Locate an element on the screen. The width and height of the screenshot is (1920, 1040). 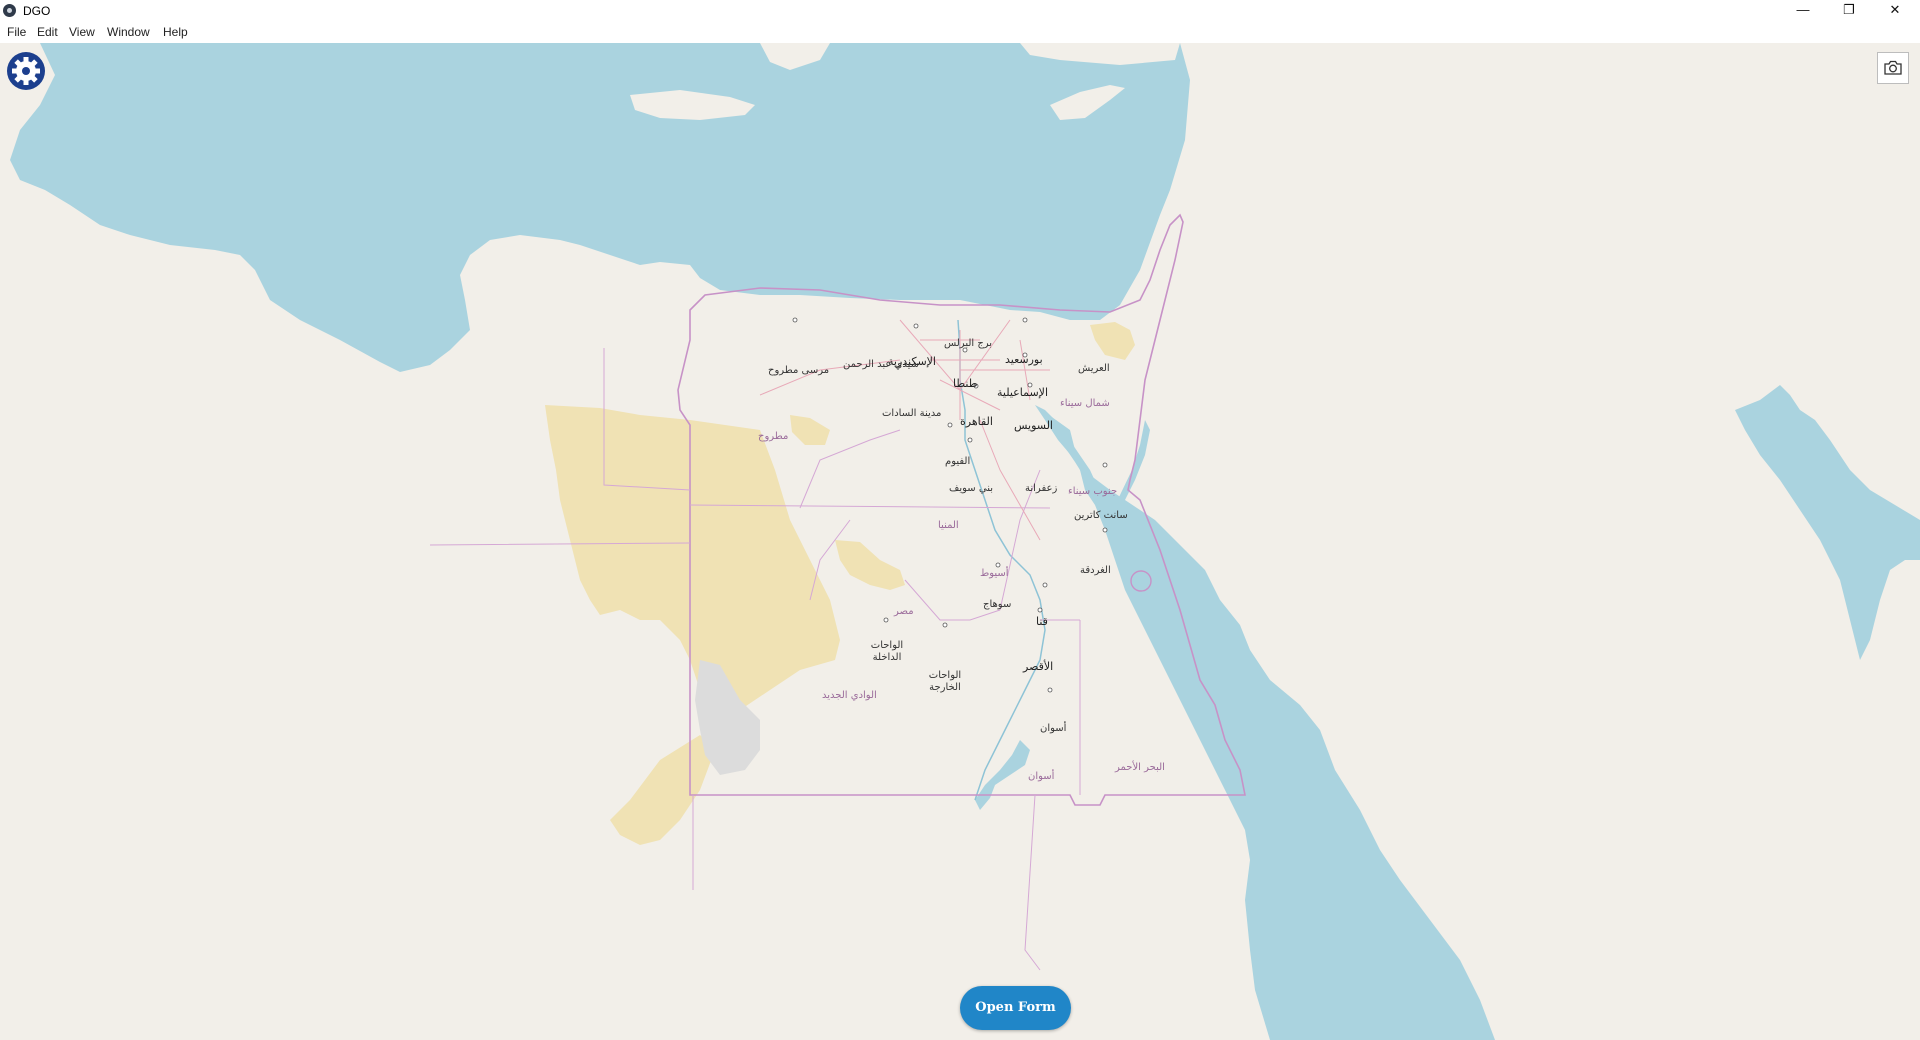
red-sea is located at coordinates (1265, 722).